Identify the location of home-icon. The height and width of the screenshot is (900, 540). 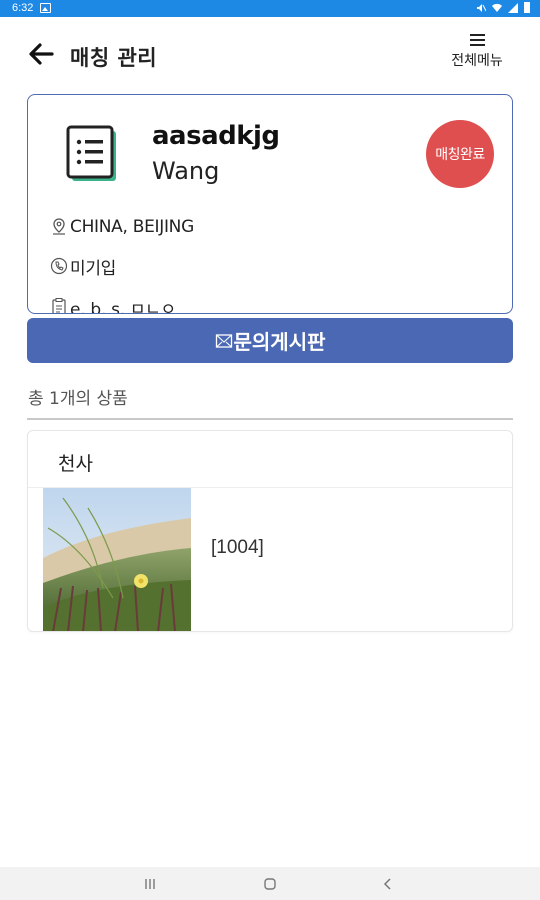
(270, 884).